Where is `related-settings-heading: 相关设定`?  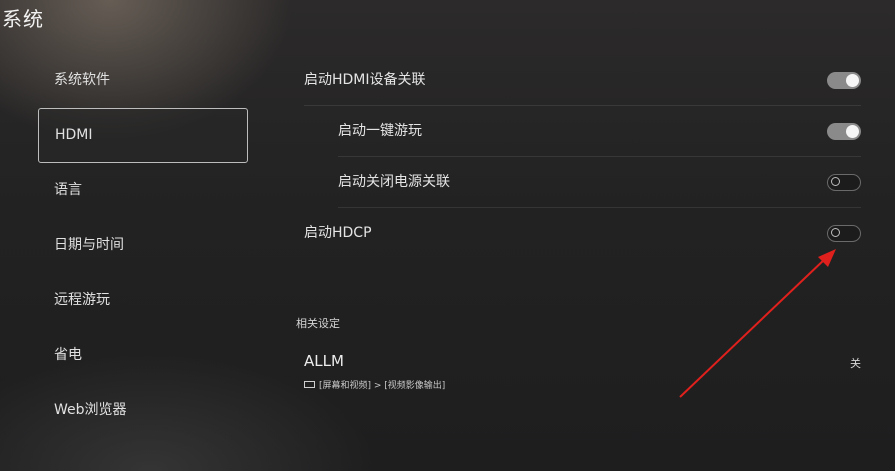 related-settings-heading: 相关设定 is located at coordinates (318, 323).